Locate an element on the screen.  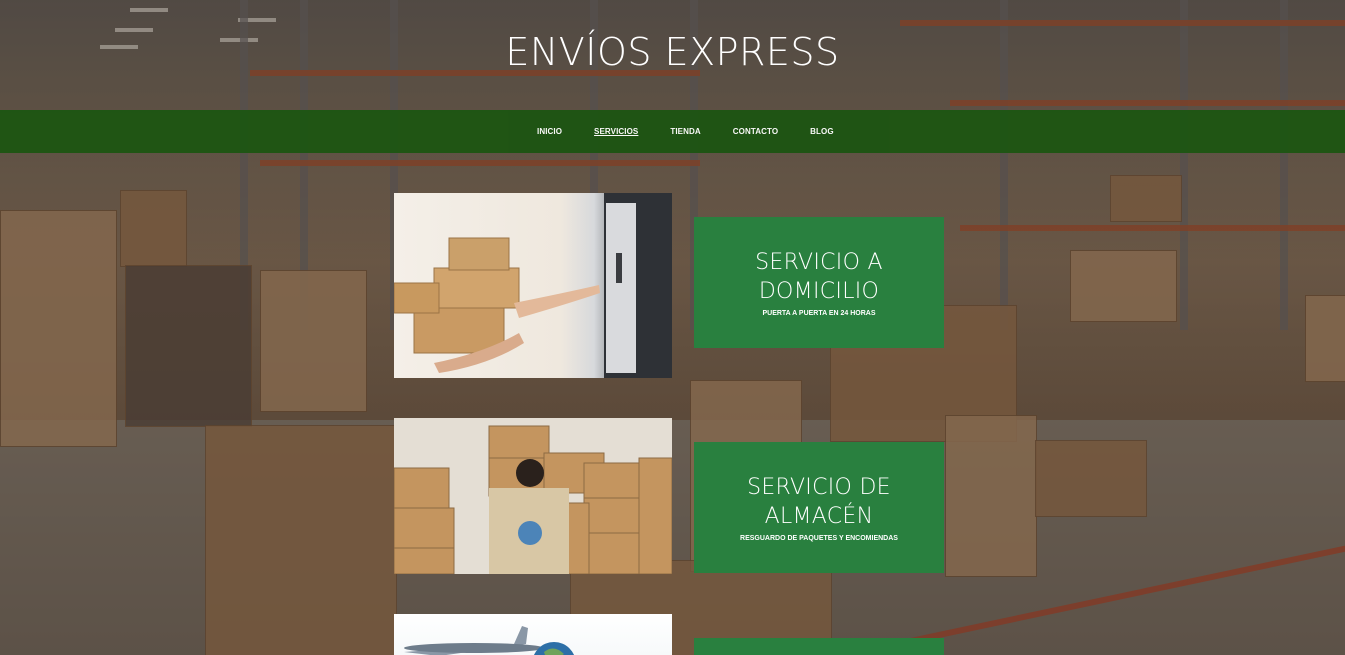
service-card-third is located at coordinates (819, 646).